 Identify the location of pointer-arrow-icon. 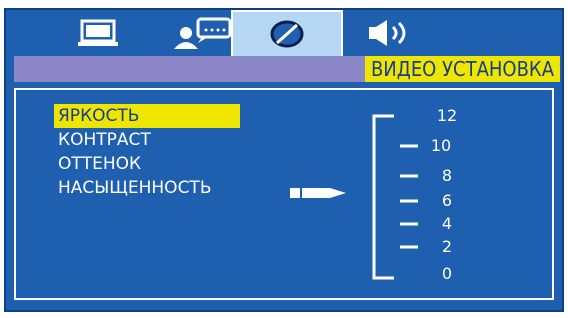
(318, 193).